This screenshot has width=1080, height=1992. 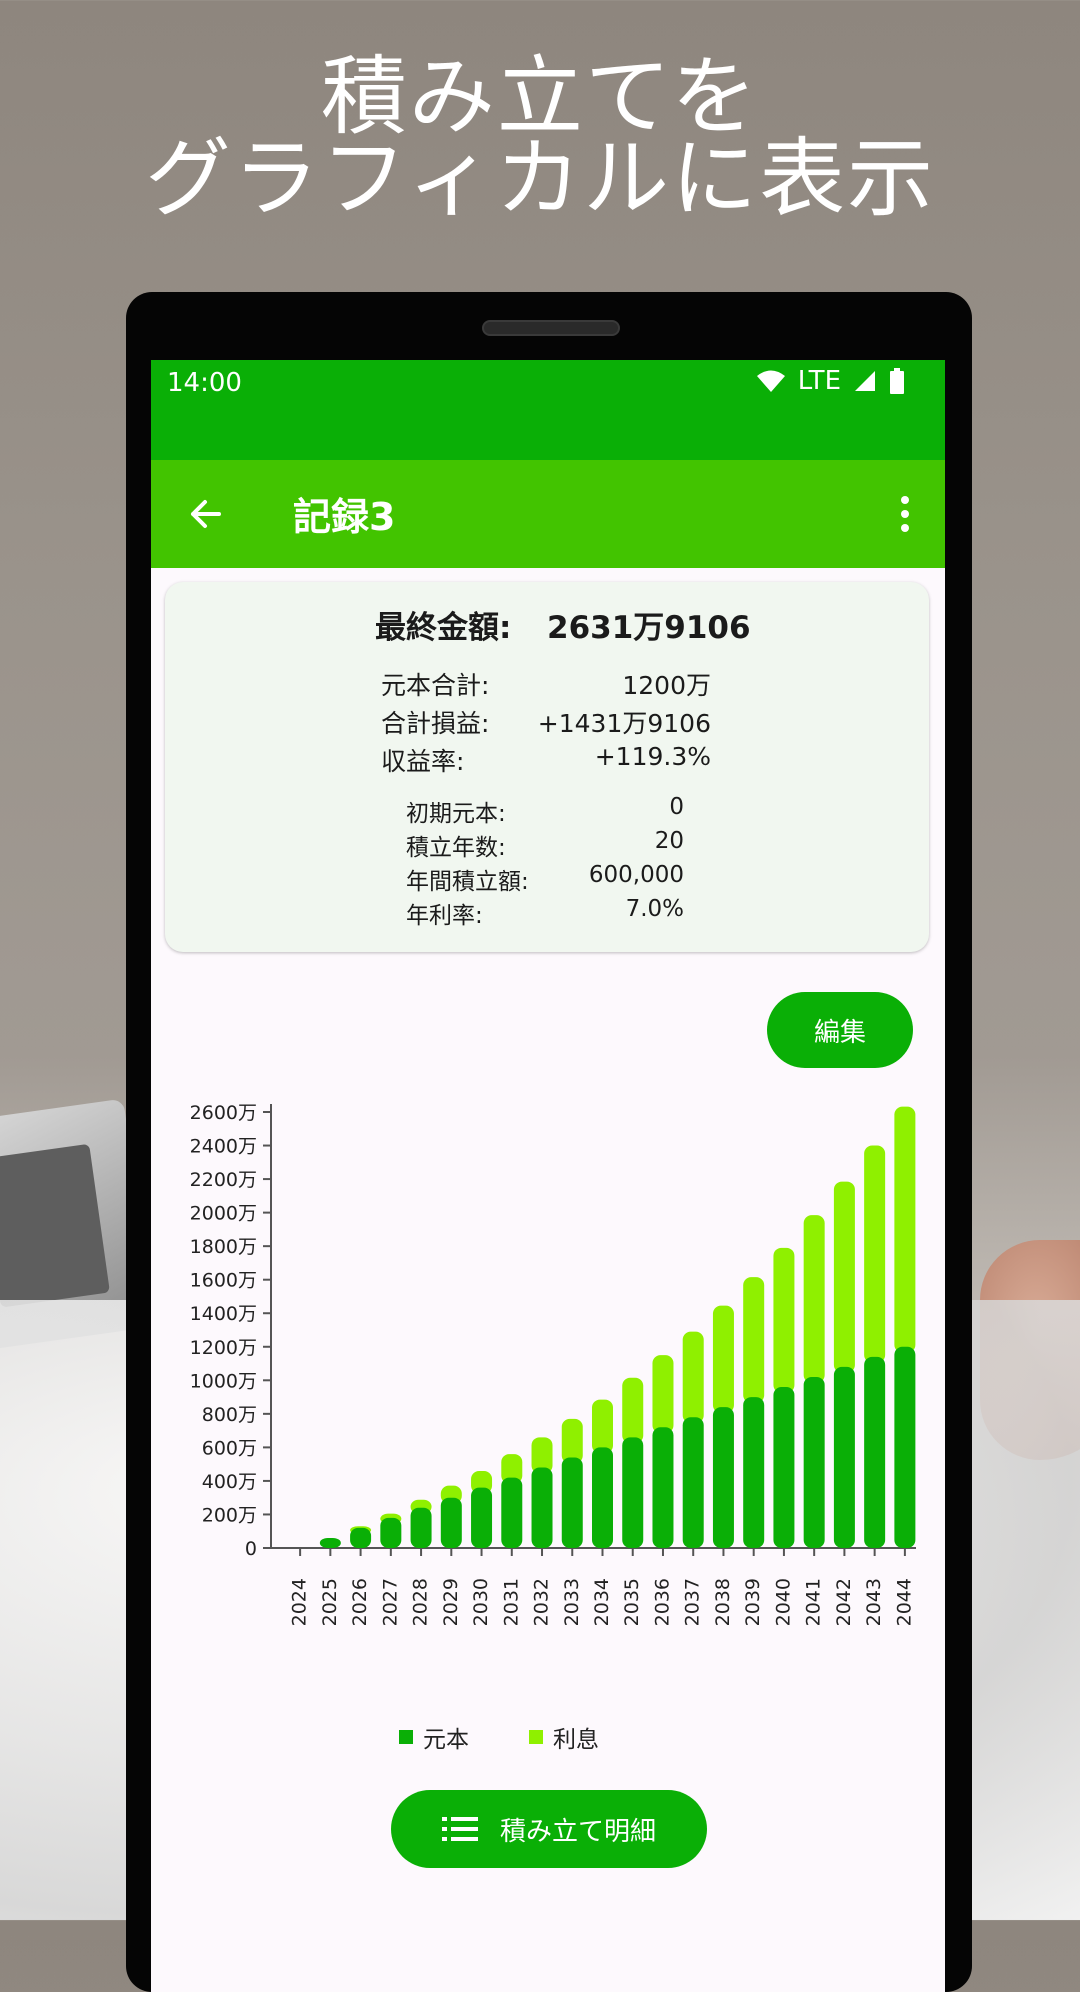 I want to click on y-tick-label: 1000万, so click(x=223, y=1381).